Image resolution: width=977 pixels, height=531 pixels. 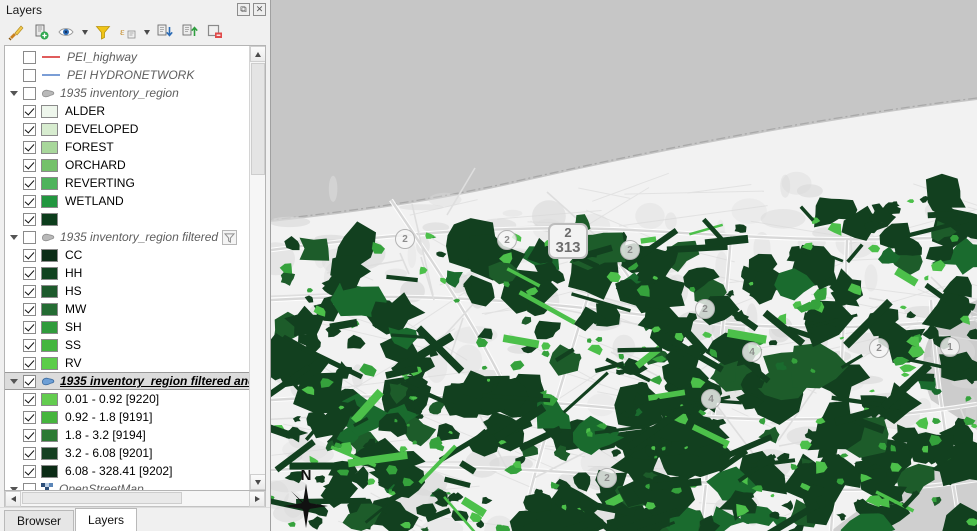 I want to click on route-shield-2-313: 2 313, so click(x=568, y=241).